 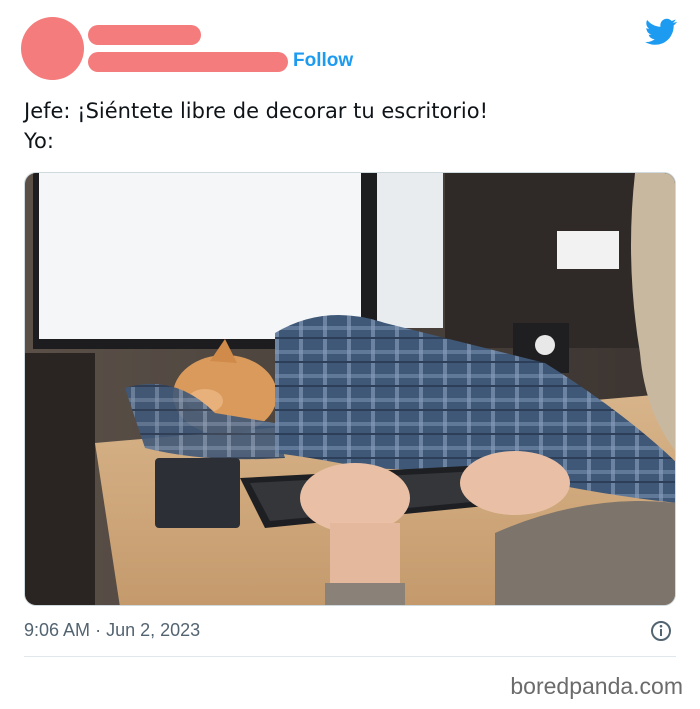 I want to click on info-icon, so click(x=661, y=631).